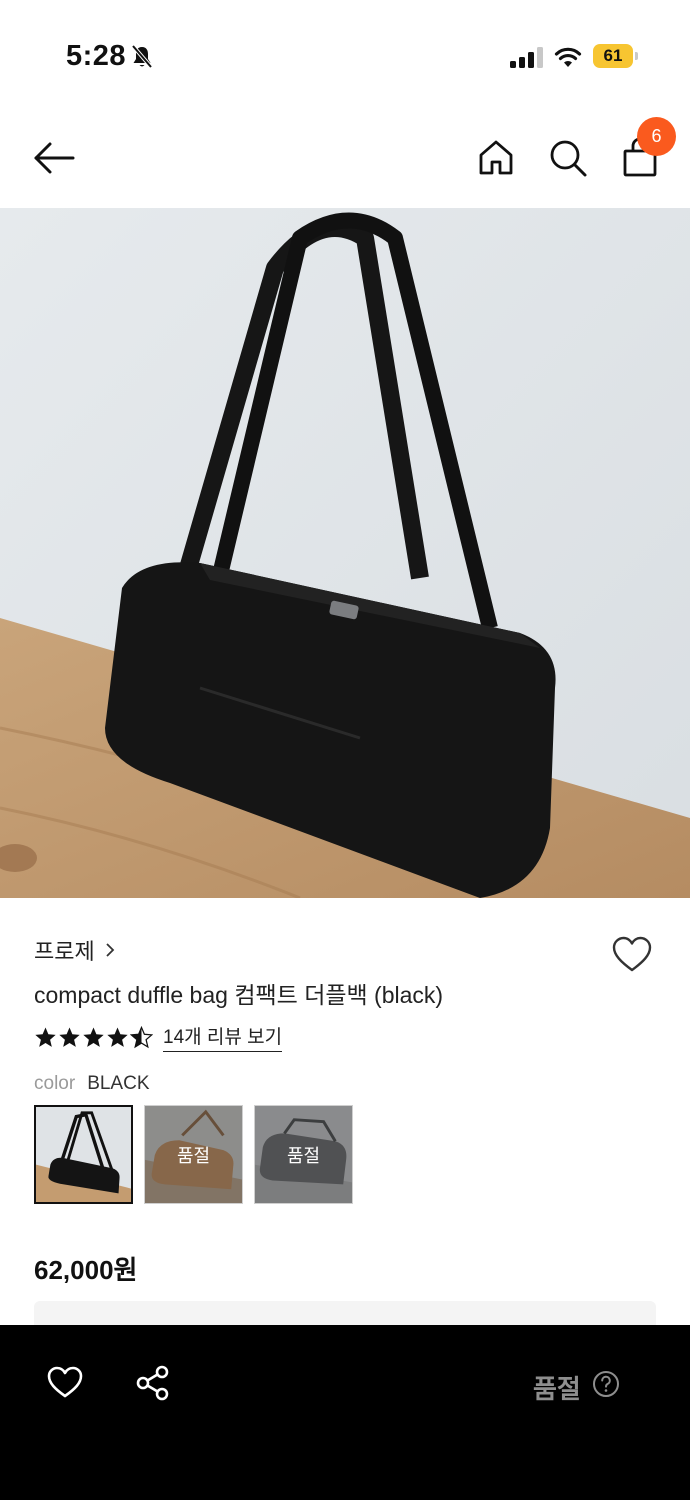 The width and height of the screenshot is (690, 1500). Describe the element at coordinates (118, 1083) in the screenshot. I see `color-value: BLACK` at that location.